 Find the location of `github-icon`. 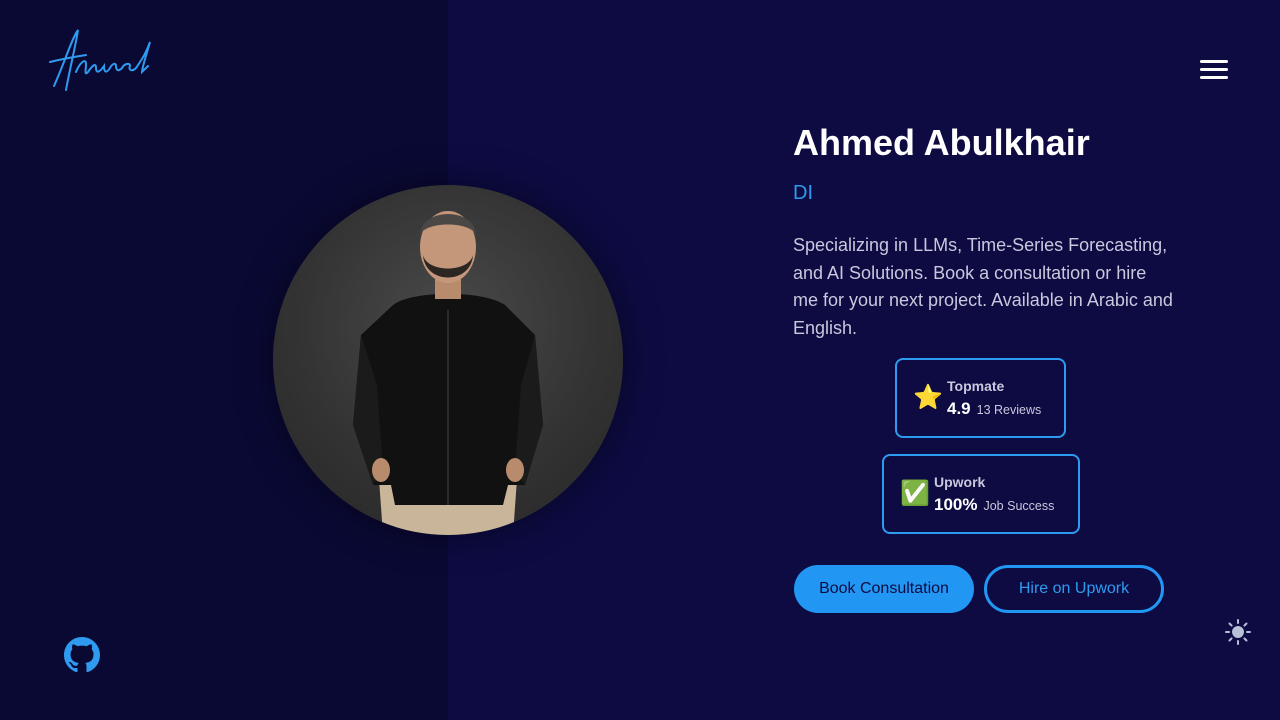

github-icon is located at coordinates (82, 655).